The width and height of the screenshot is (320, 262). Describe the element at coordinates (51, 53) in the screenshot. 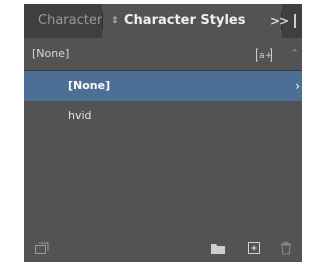

I see `current-style-label: [None]` at that location.